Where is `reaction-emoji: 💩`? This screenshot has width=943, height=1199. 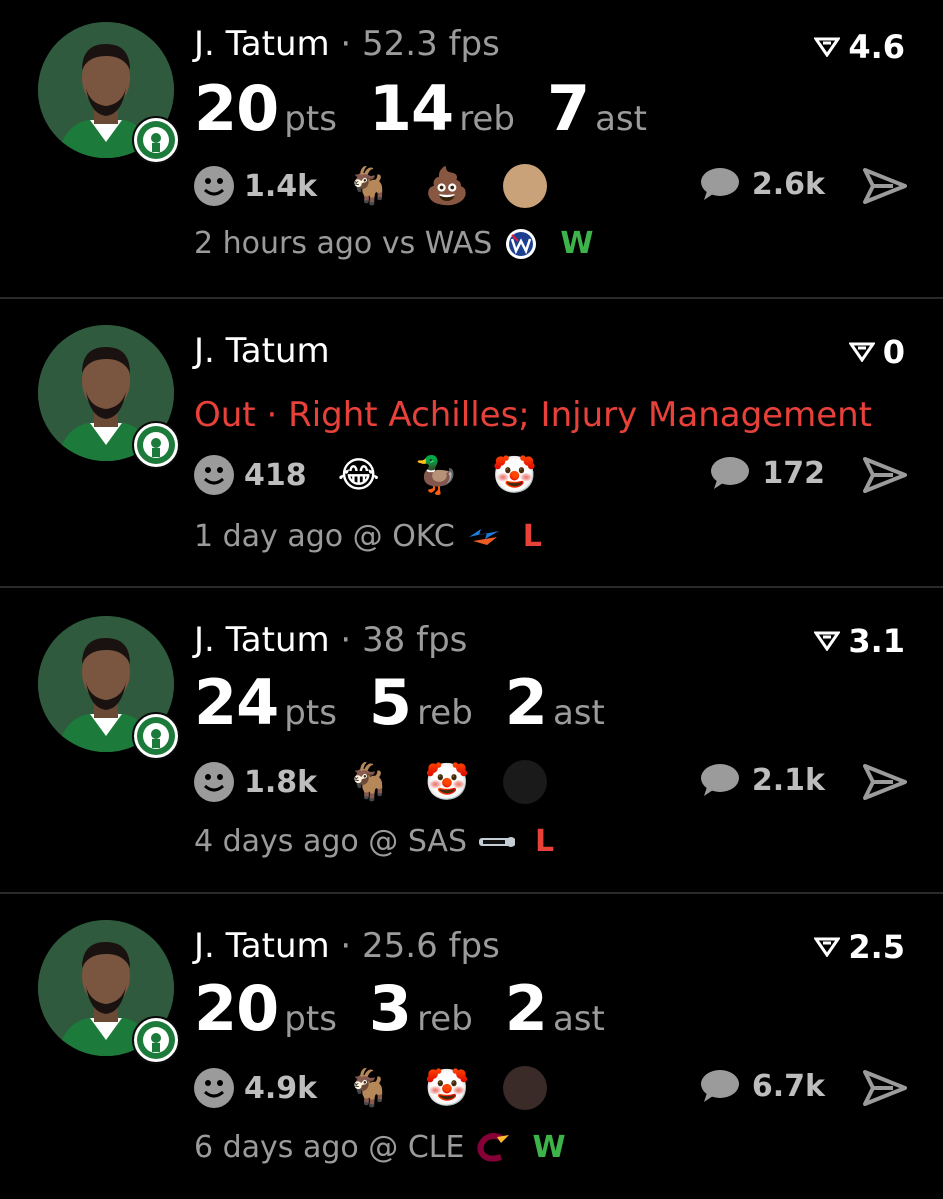
reaction-emoji: 💩 is located at coordinates (447, 186).